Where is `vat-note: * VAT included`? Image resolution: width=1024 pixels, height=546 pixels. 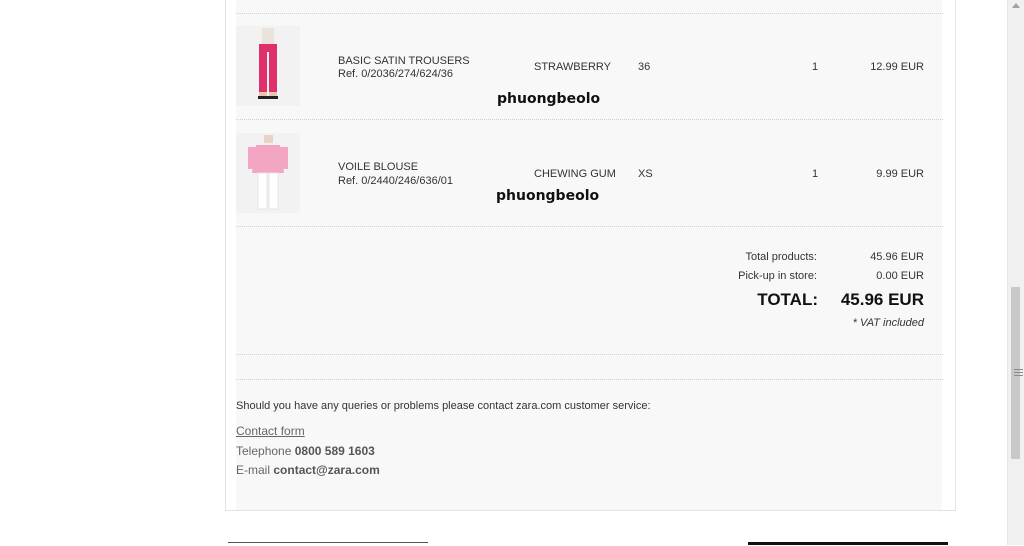
vat-note: * VAT included is located at coordinates (888, 323).